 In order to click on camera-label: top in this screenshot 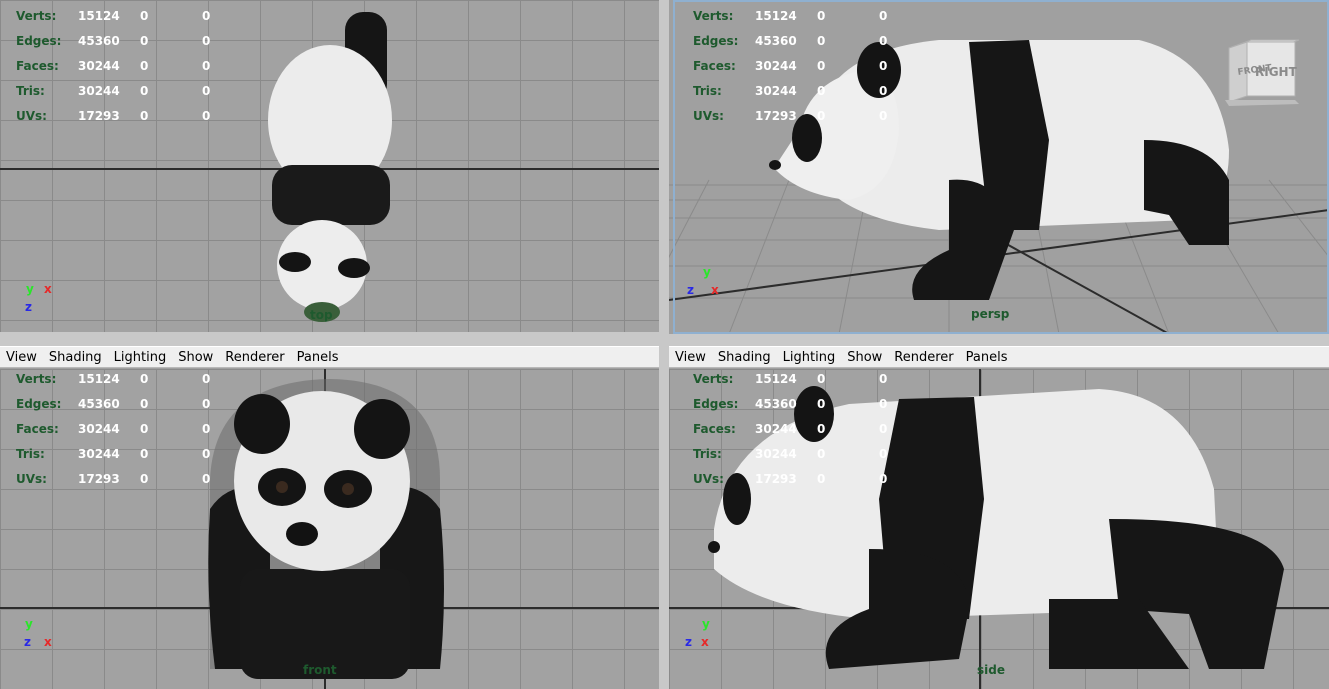, I will do `click(321, 315)`.